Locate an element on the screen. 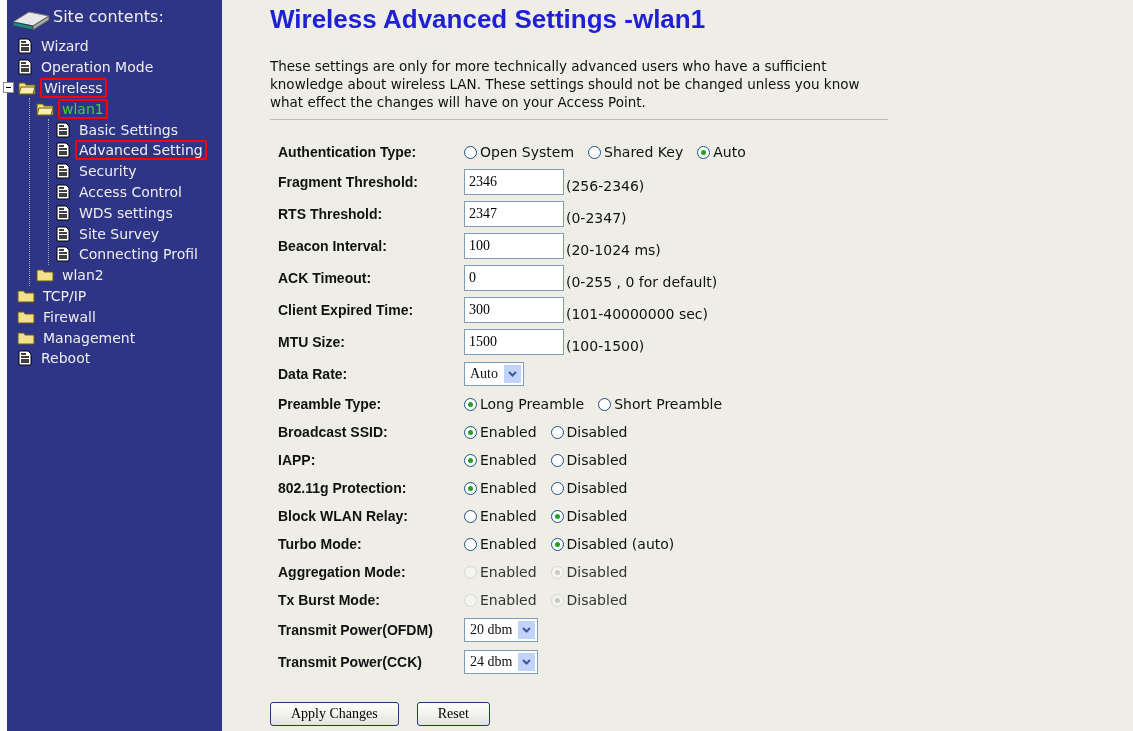 This screenshot has height=731, width=1133. apply-button: Apply Changes is located at coordinates (334, 714).